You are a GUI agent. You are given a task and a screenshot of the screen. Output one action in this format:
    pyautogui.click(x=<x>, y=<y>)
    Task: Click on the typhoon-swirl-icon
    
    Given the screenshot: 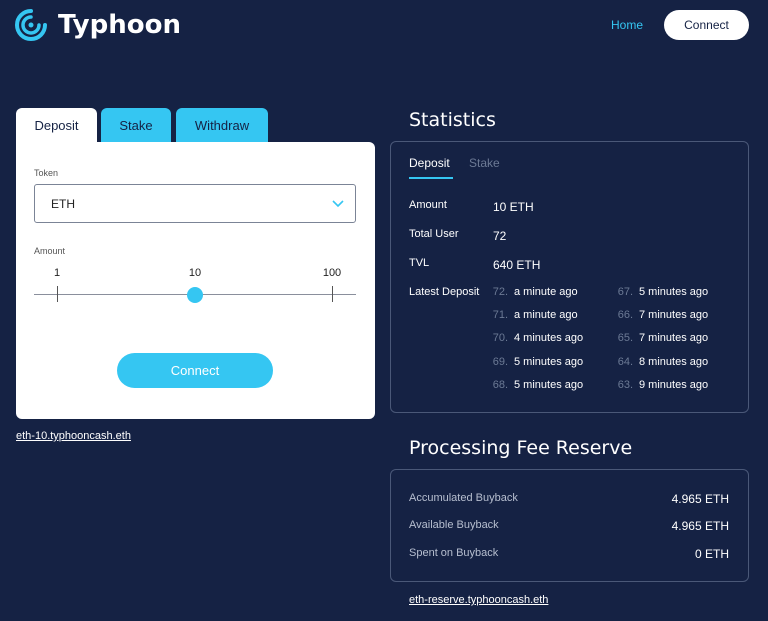 What is the action you would take?
    pyautogui.click(x=31, y=25)
    